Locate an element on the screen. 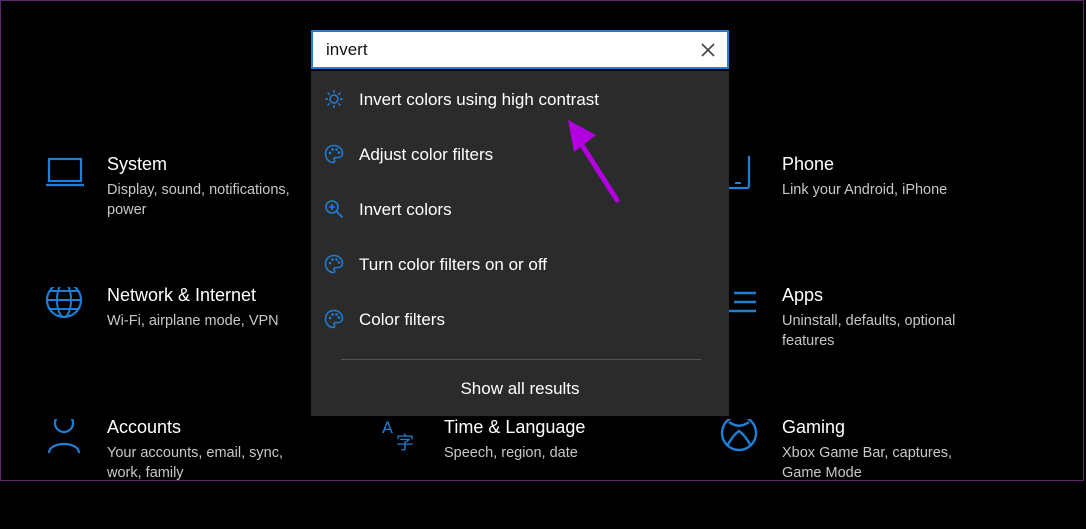  person-icon is located at coordinates (65, 439).